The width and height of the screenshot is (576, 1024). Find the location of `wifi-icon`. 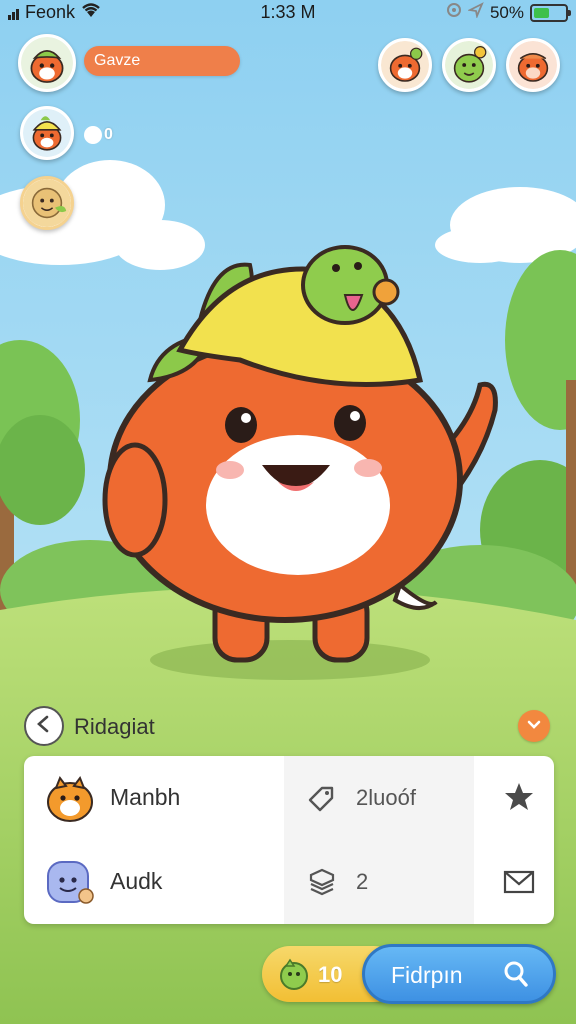

wifi-icon is located at coordinates (91, 12).